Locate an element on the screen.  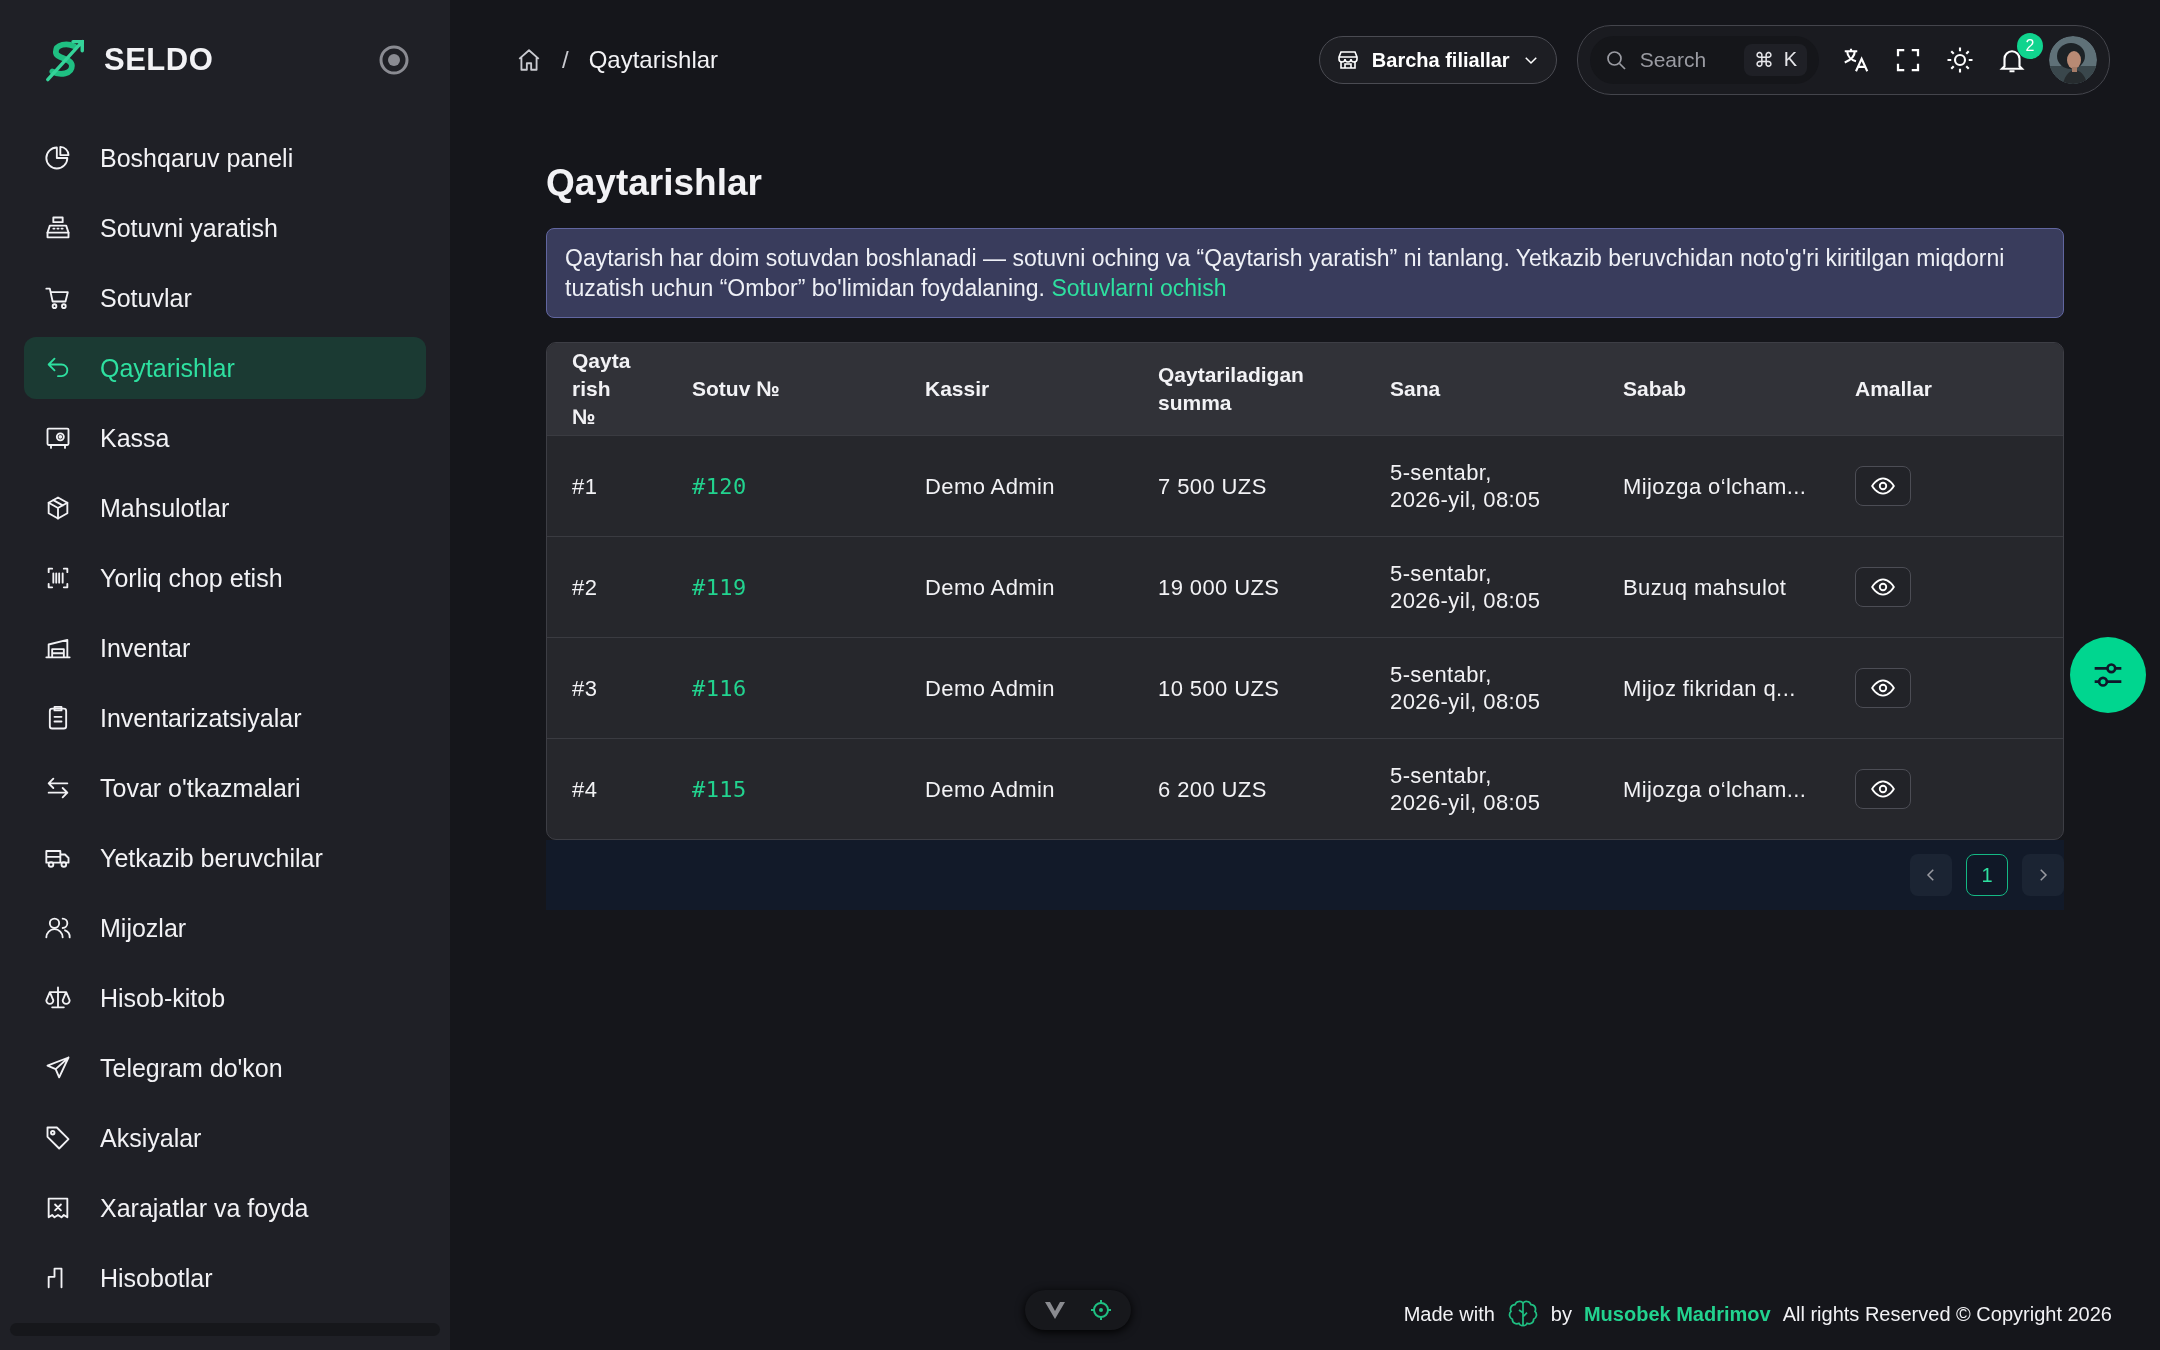
column-header: Qaytarish № is located at coordinates (602, 389).